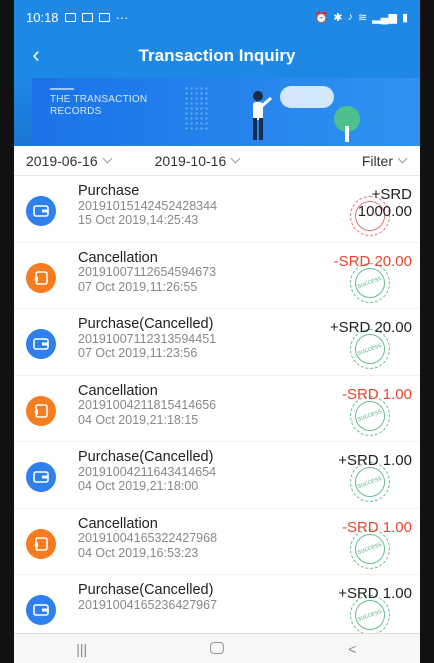 Image resolution: width=434 pixels, height=663 pixels. I want to click on start-date-picker: 2019-06-16, so click(69, 161).